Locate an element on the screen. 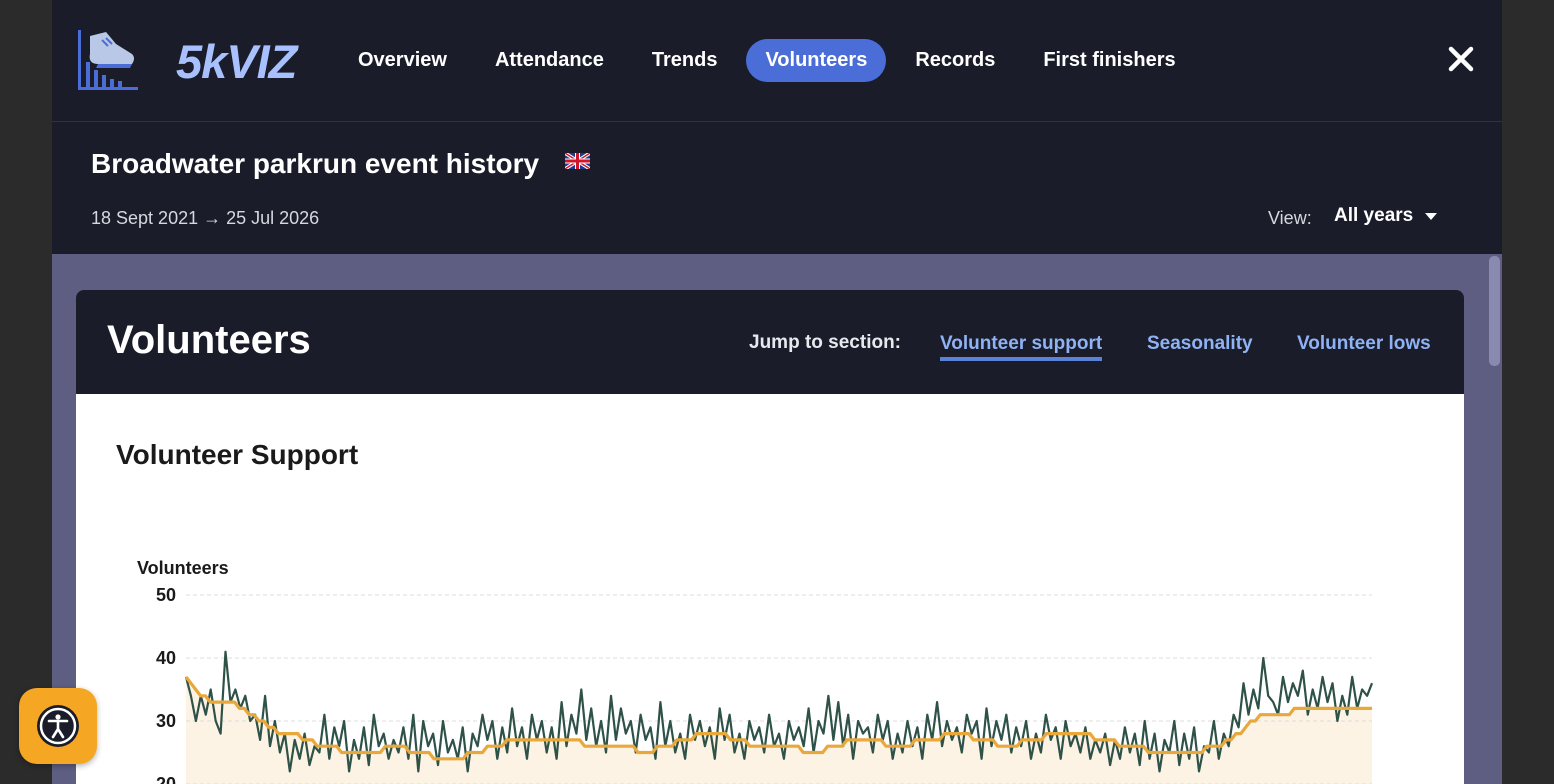 The height and width of the screenshot is (784, 1554). rolling-average-line is located at coordinates (778, 718).